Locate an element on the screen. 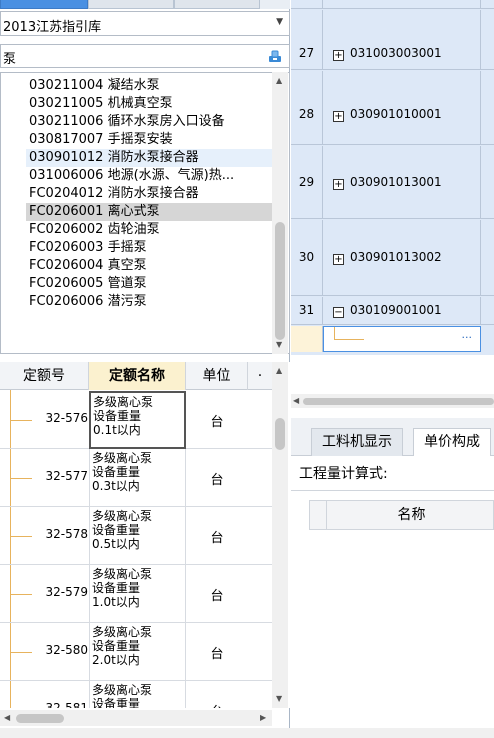 The image size is (494, 738). scroll-right-icon: ▶ is located at coordinates (263, 717).